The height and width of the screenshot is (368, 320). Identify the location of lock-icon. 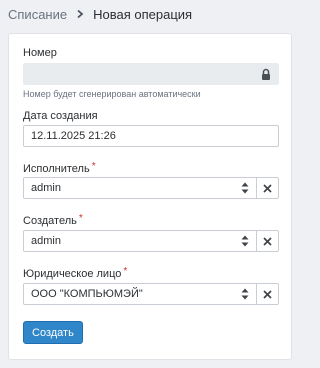
(266, 74).